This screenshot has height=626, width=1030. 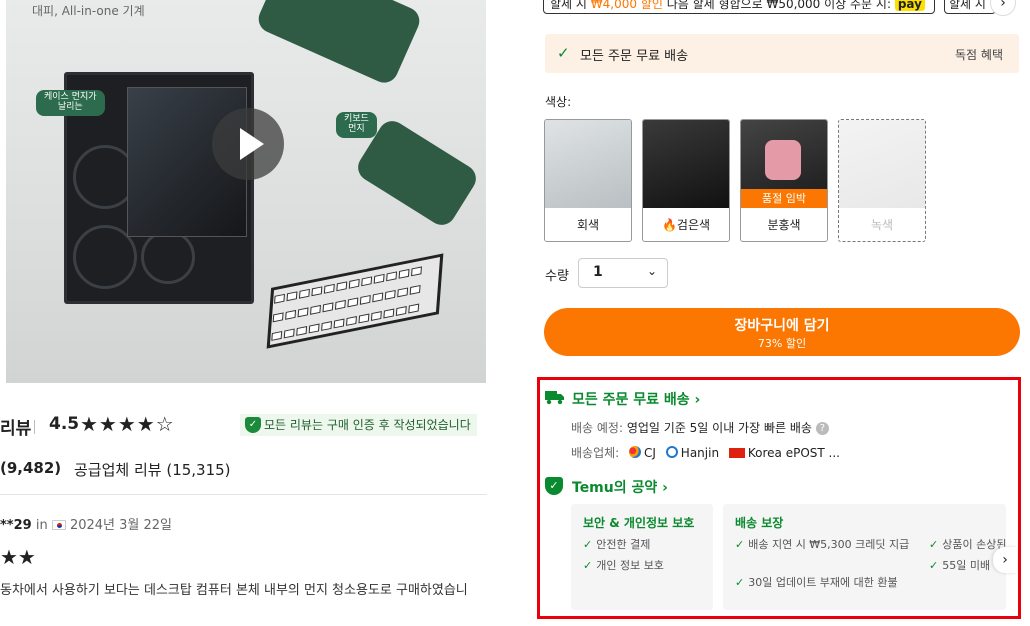 What do you see at coordinates (782, 343) in the screenshot?
I see `discount-label: 73% 할인` at bounding box center [782, 343].